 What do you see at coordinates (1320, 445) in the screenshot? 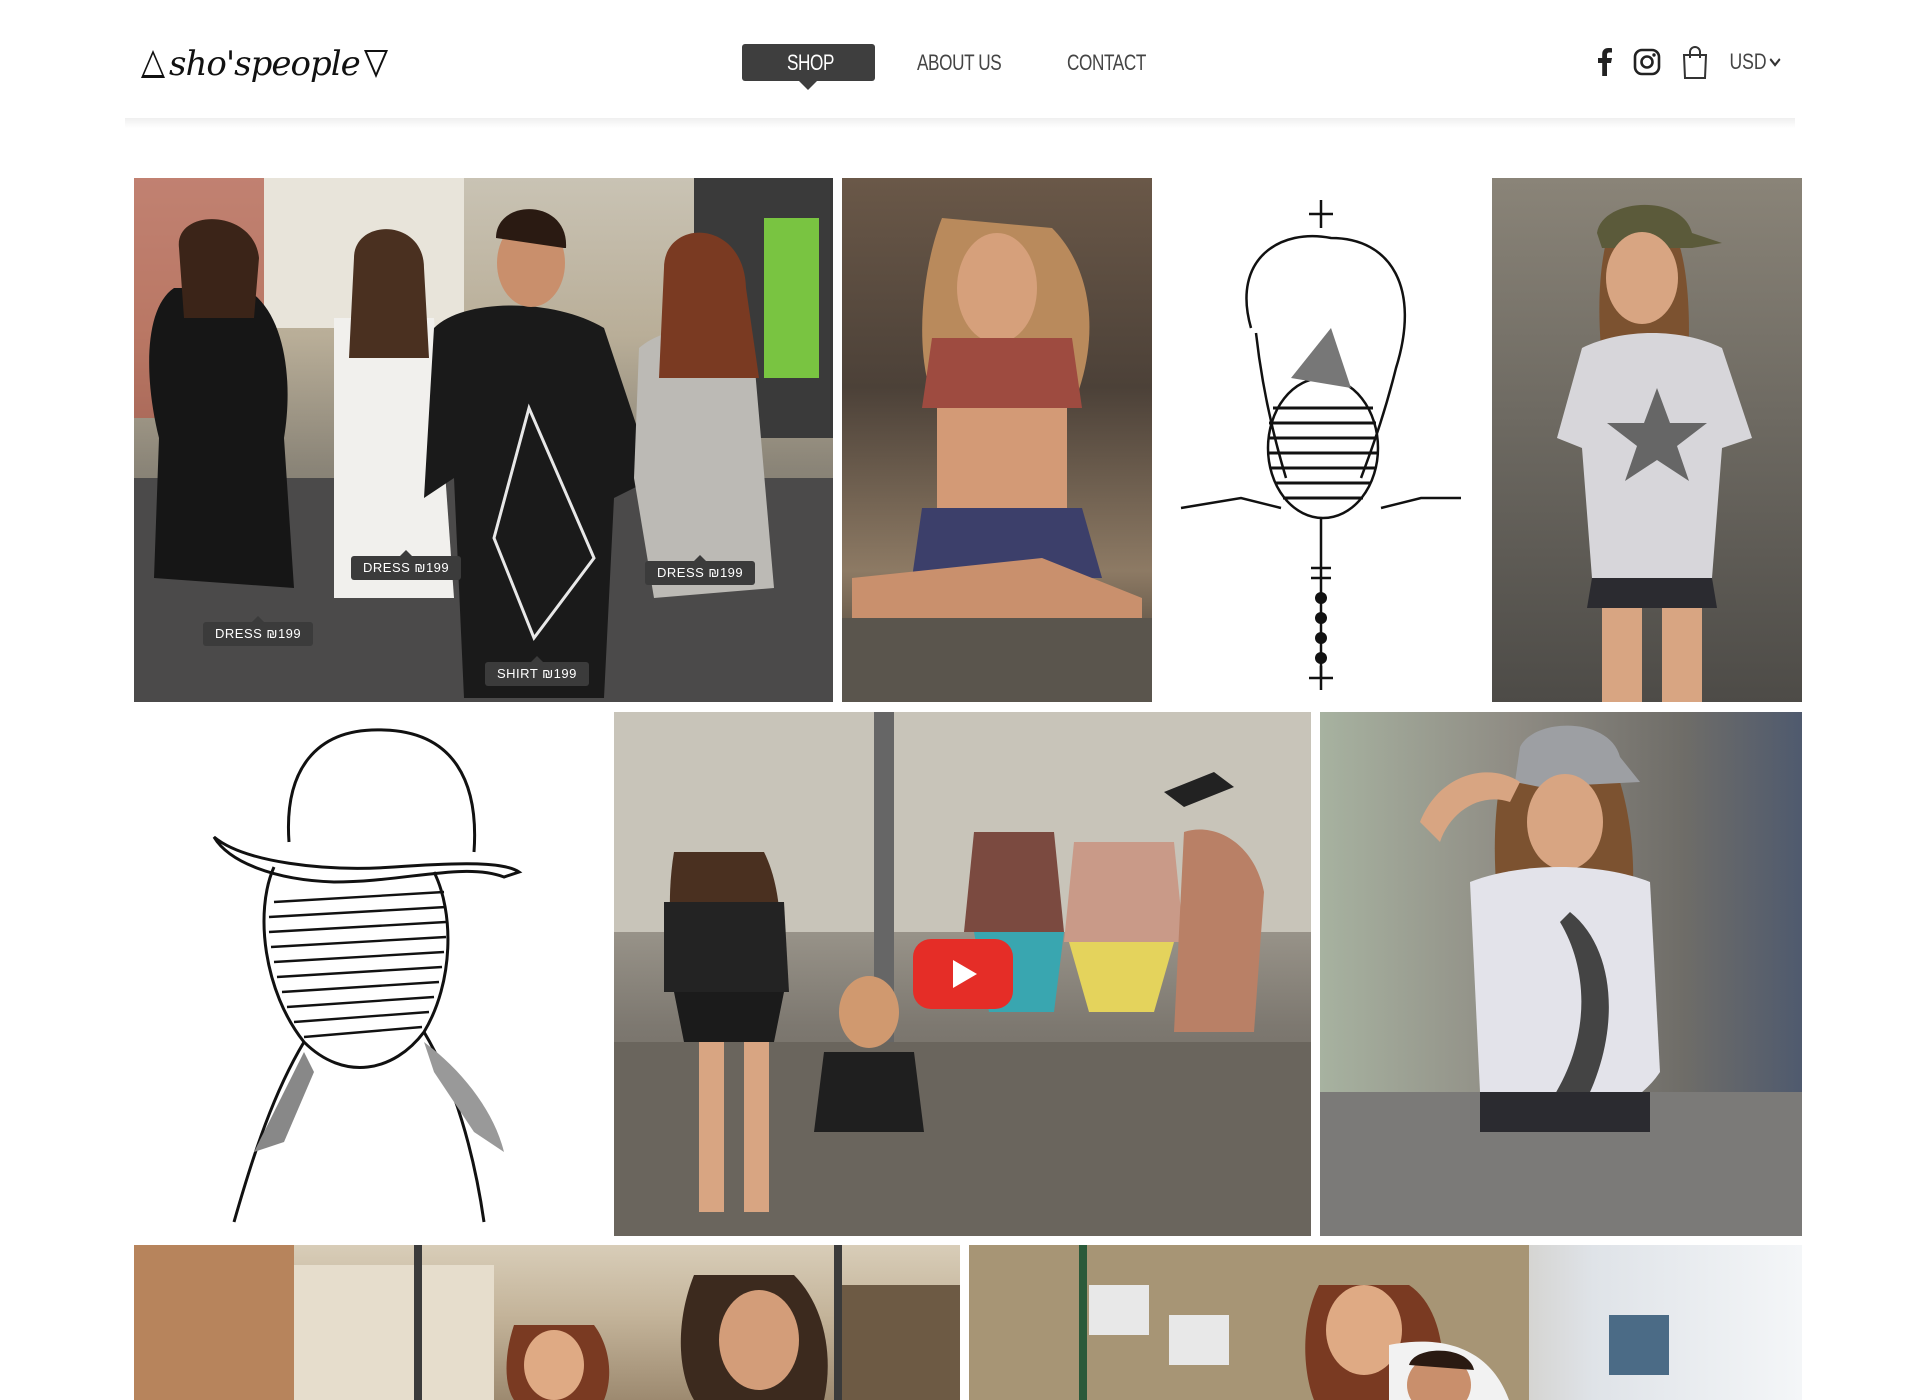
I see `hair-sketch-illustration` at bounding box center [1320, 445].